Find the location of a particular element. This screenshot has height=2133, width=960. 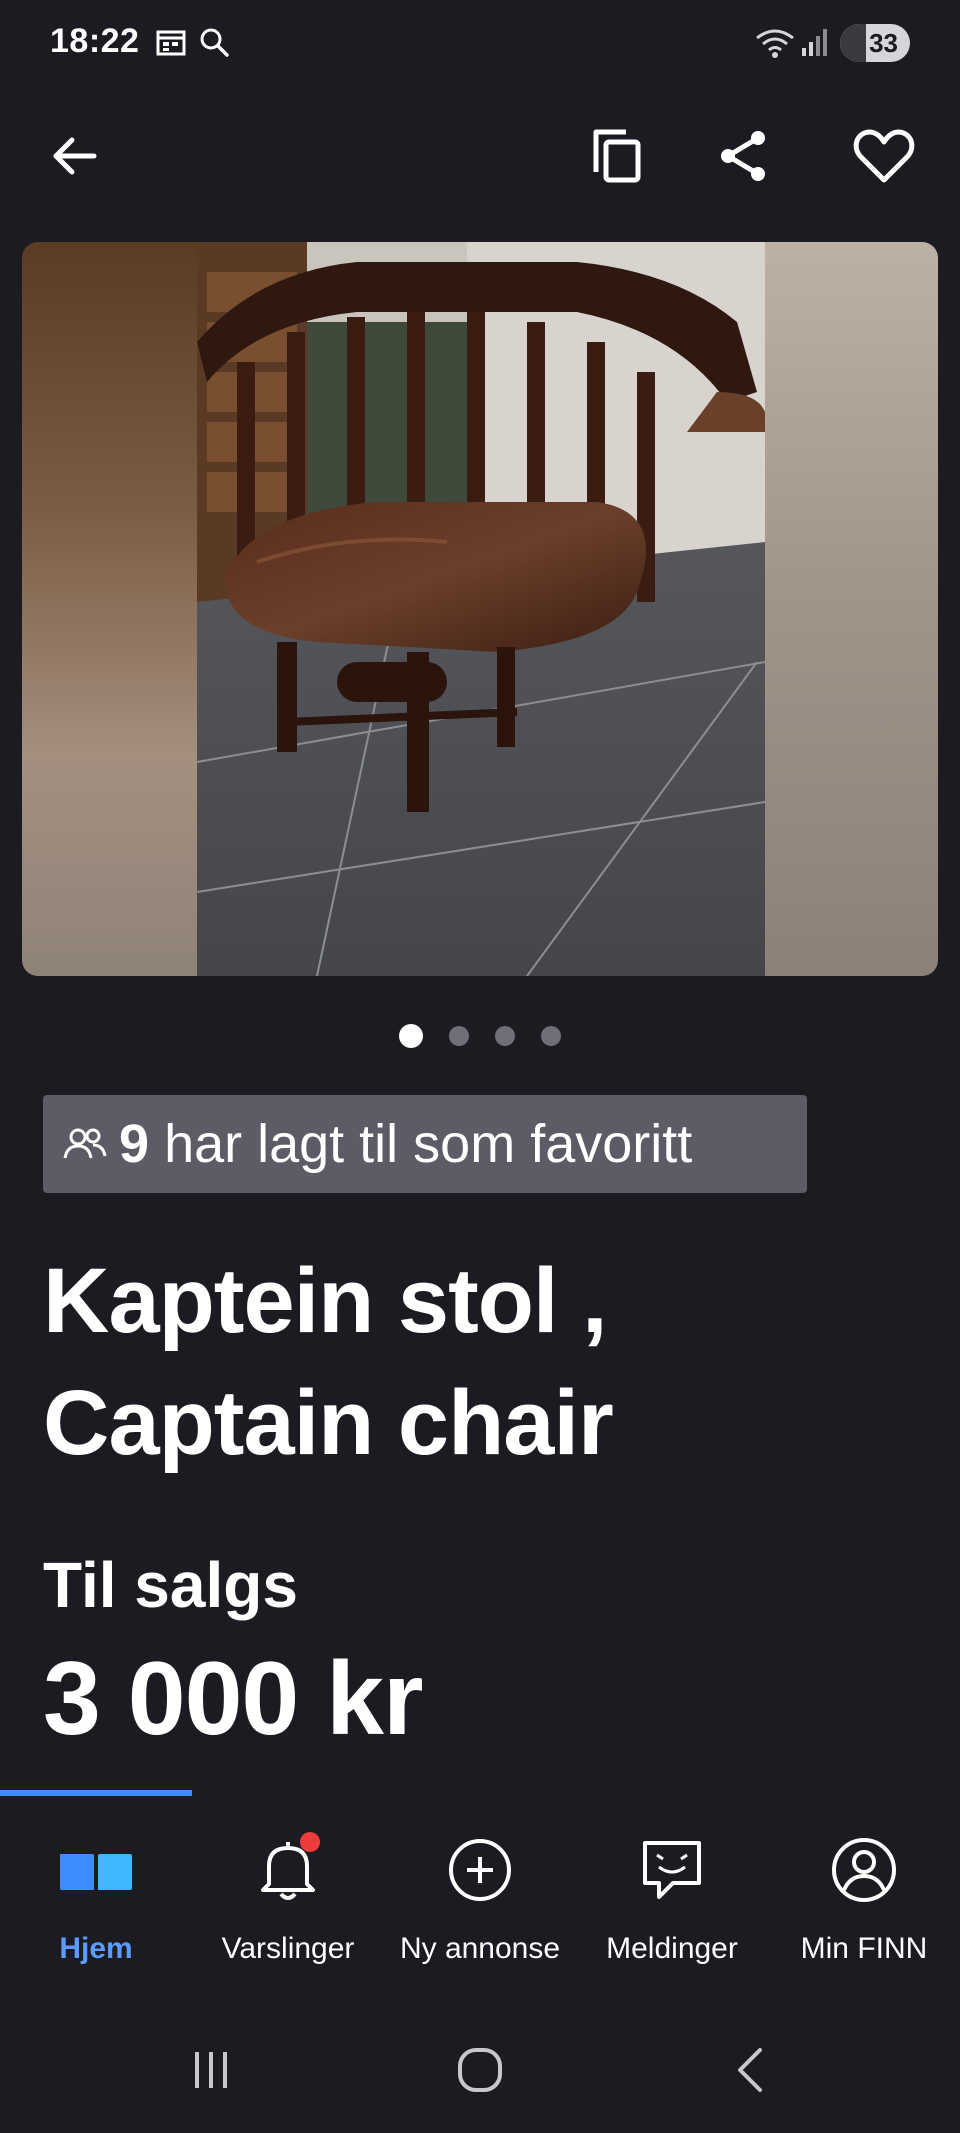

favorites-badge: 9 har lagt til som favoritt is located at coordinates (425, 1144).